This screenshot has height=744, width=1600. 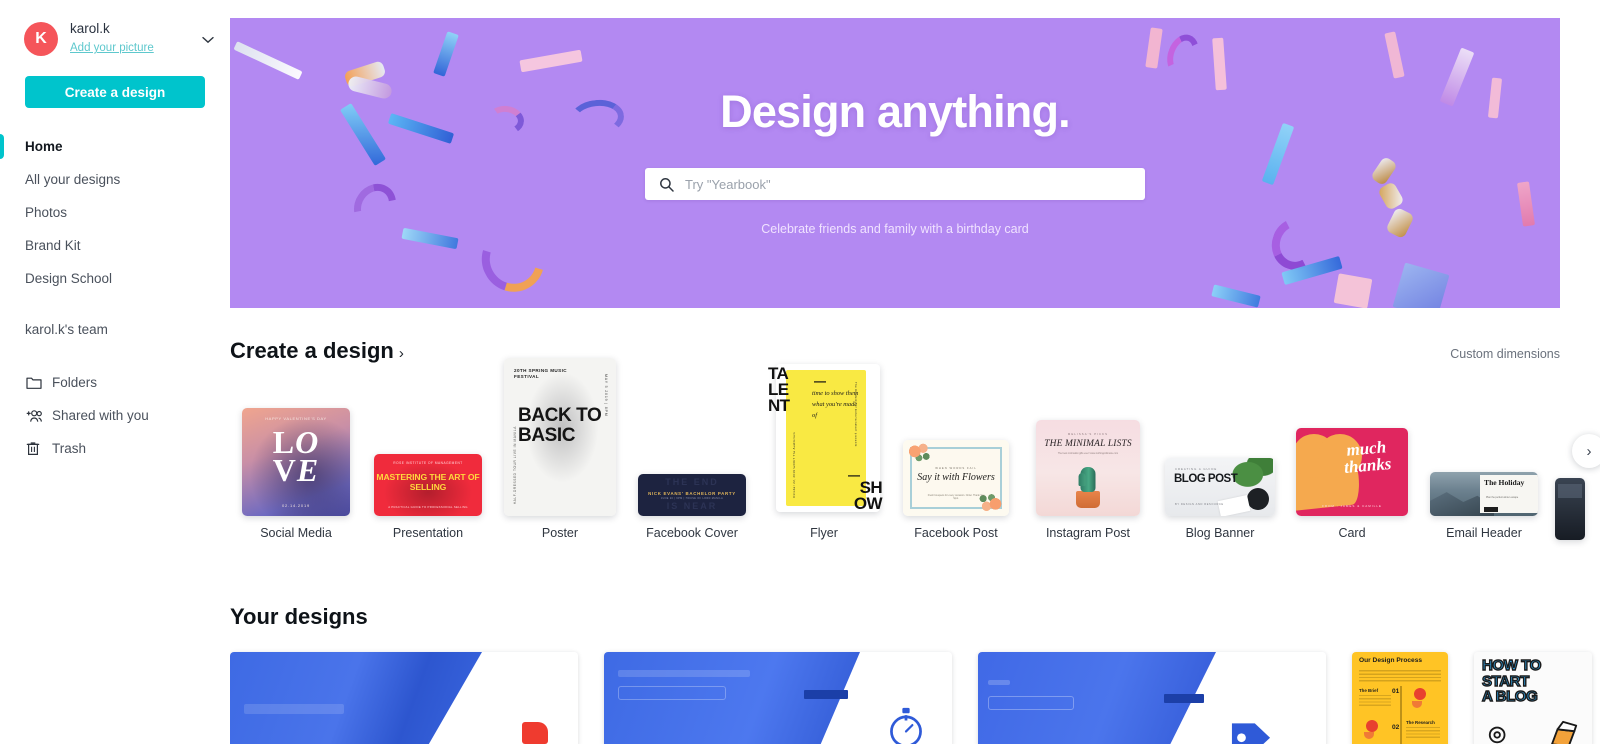 I want to click on thumb-ghost-top: THE END, so click(x=692, y=482).